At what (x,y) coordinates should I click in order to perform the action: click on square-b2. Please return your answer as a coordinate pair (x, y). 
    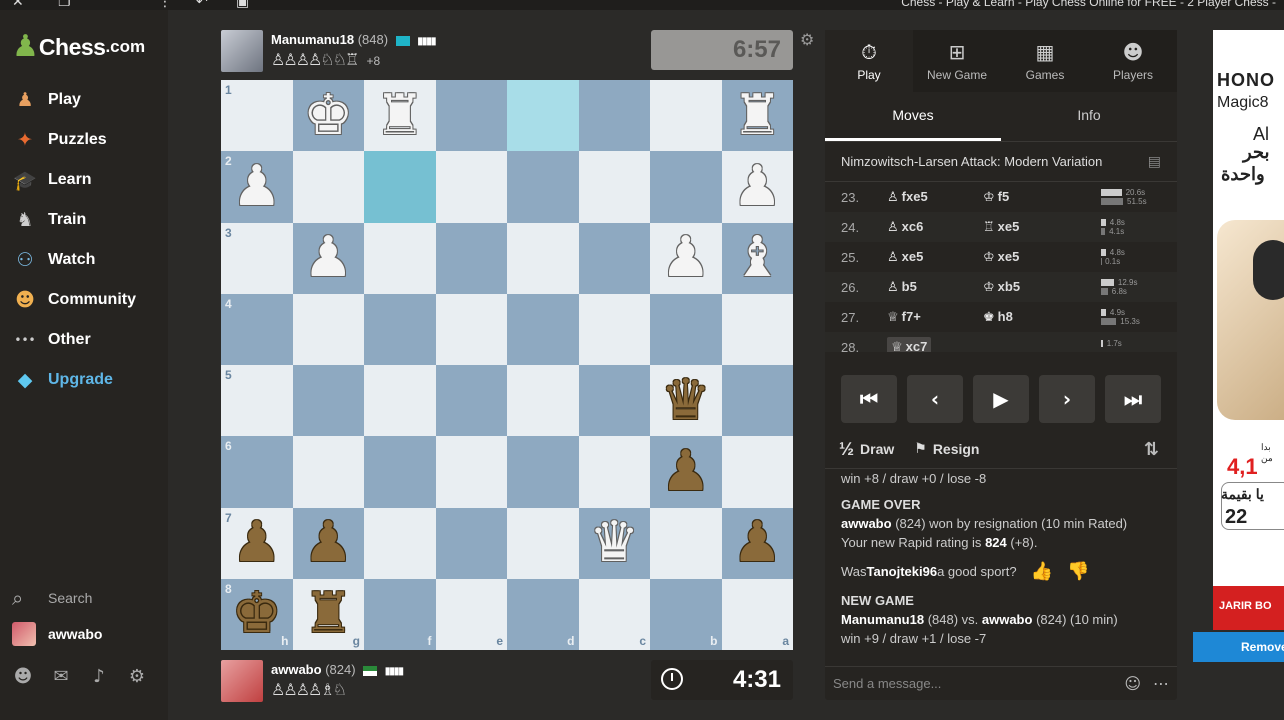
    Looking at the image, I should click on (686, 187).